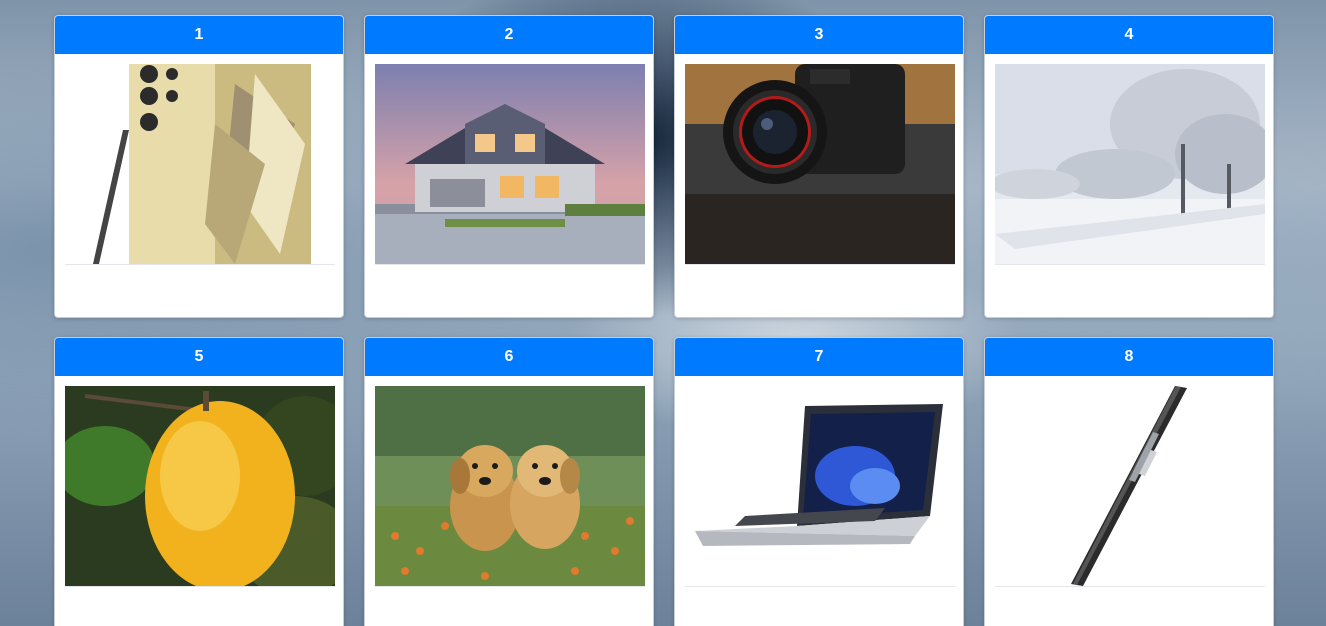  I want to click on laptop-image, so click(820, 486).